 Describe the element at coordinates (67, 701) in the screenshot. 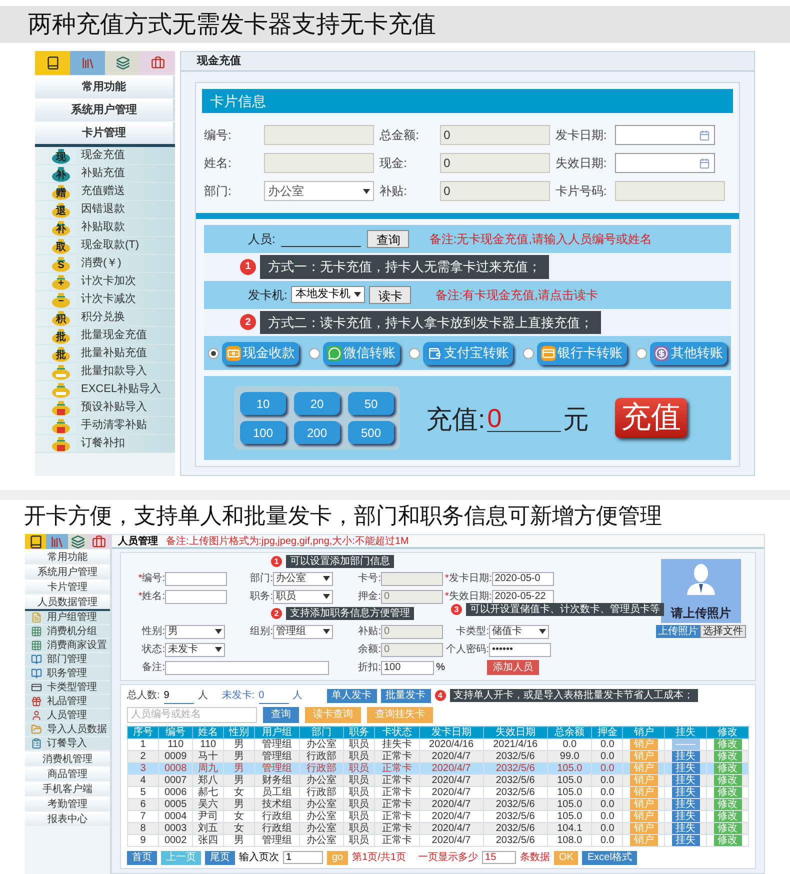

I see `menu-item: 礼品管理` at that location.